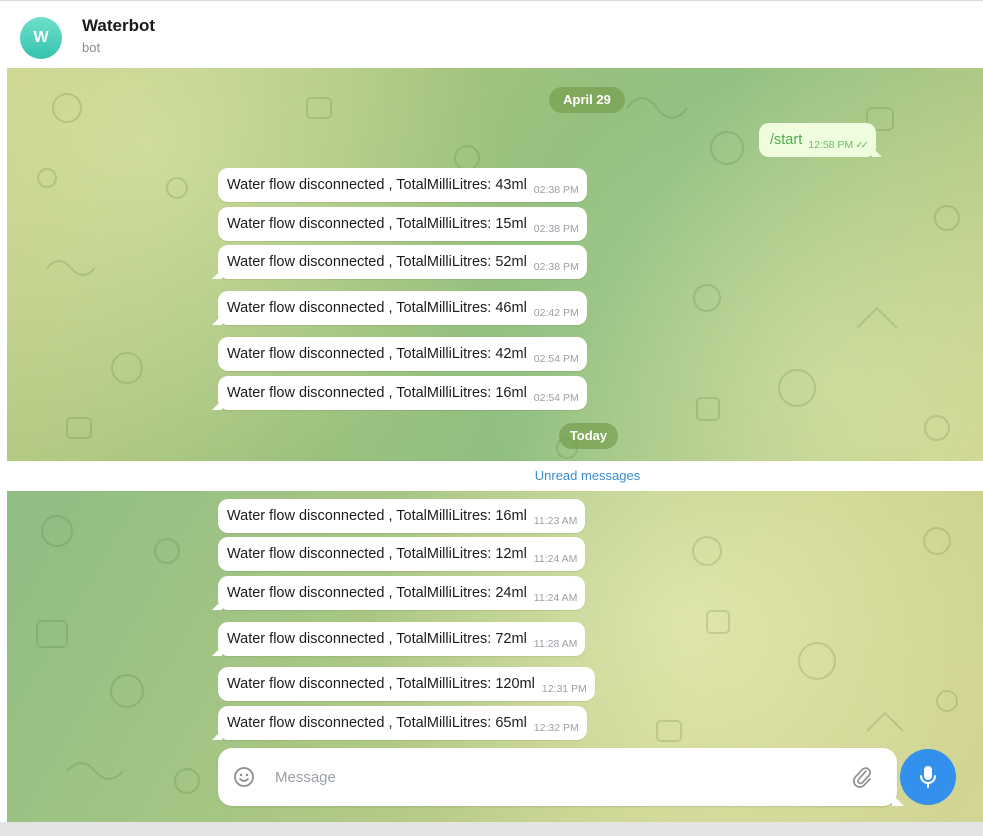 The height and width of the screenshot is (836, 983). Describe the element at coordinates (862, 777) in the screenshot. I see `paperclip-icon` at that location.